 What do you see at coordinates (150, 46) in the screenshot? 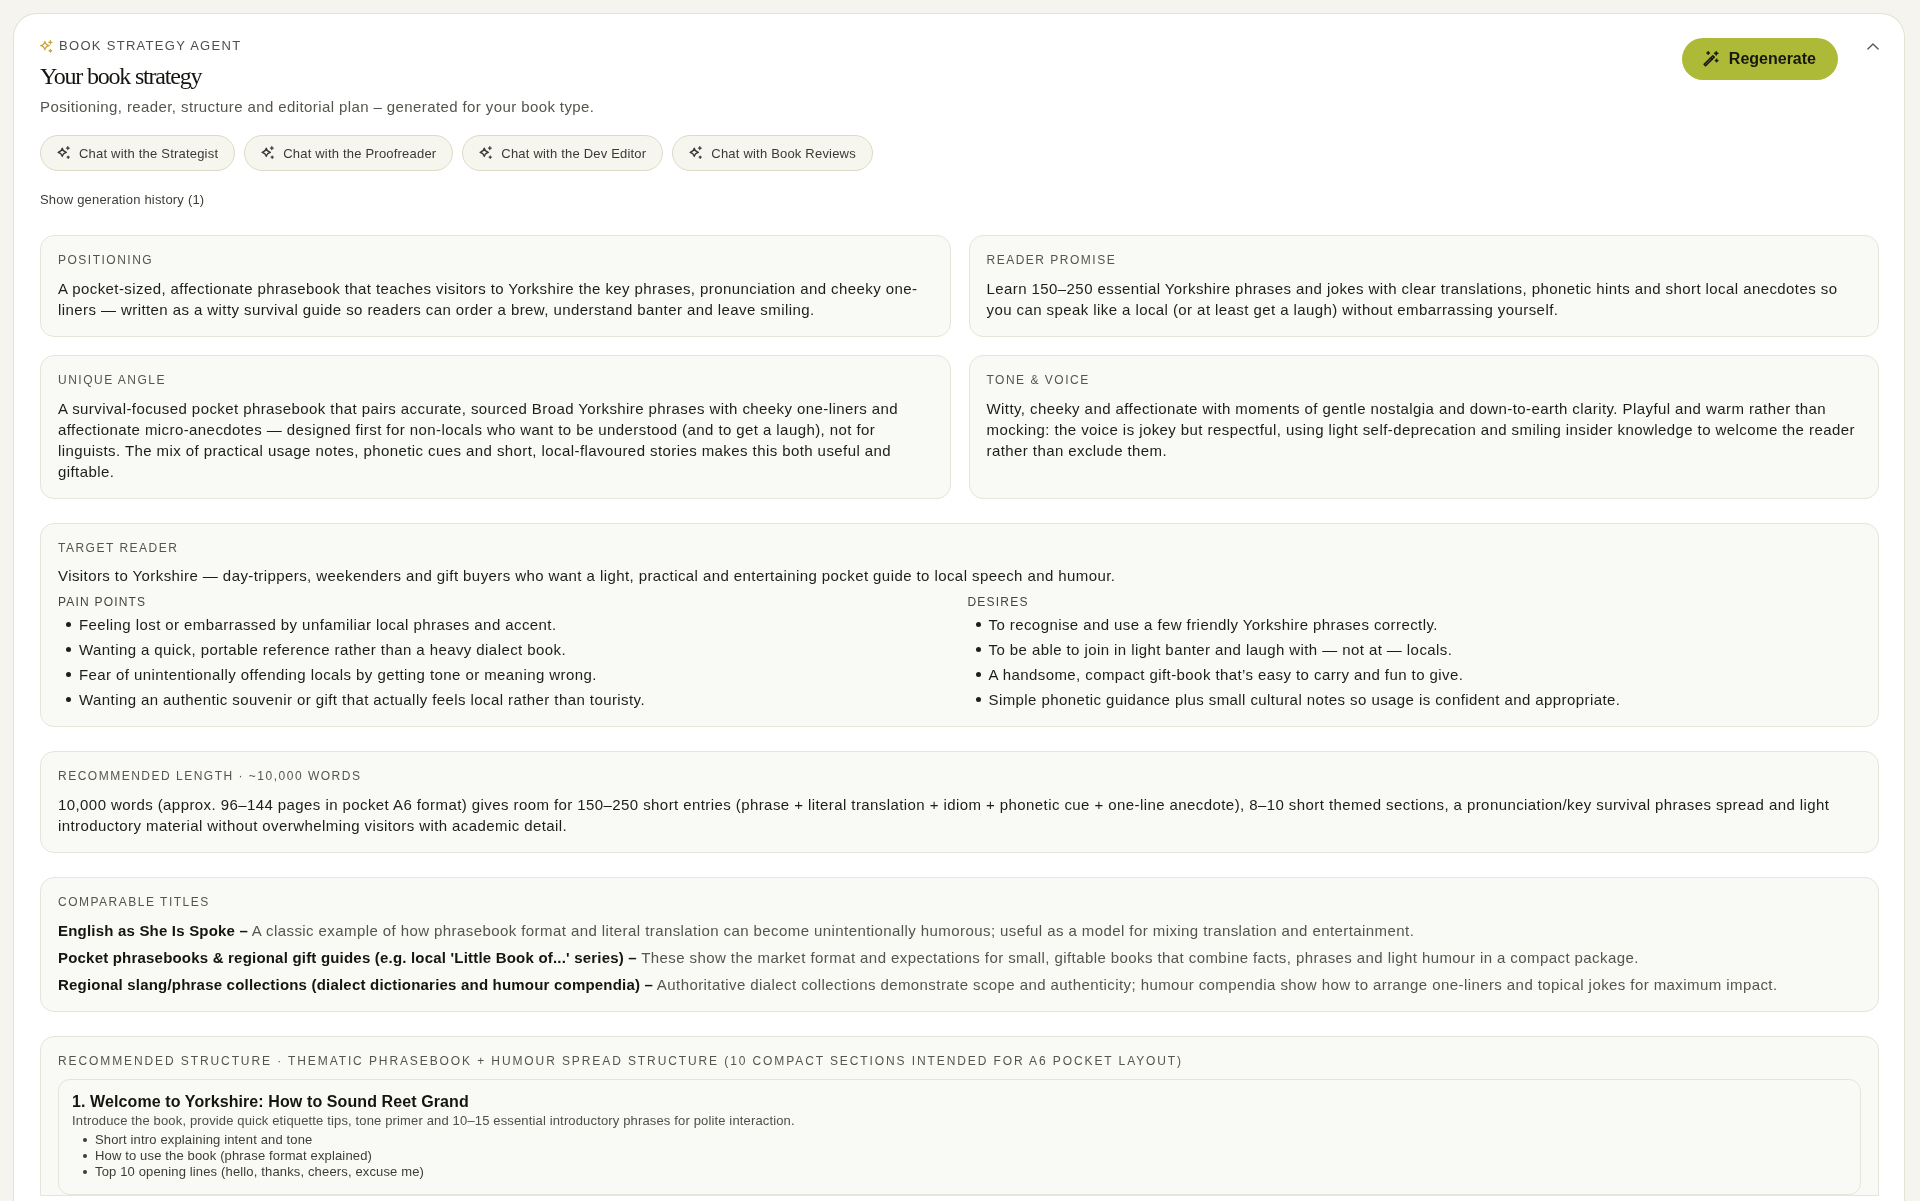
I see `panel-eyebrow: BOOK STRATEGY AGENT` at bounding box center [150, 46].